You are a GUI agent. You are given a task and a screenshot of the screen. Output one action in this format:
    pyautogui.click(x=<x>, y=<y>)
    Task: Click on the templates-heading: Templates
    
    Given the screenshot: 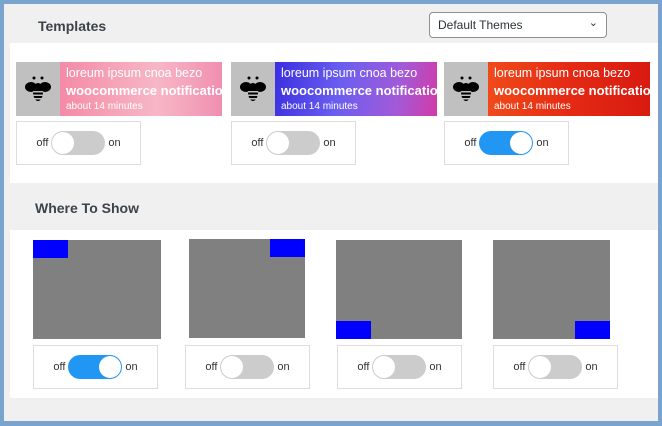 What is the action you would take?
    pyautogui.click(x=72, y=26)
    